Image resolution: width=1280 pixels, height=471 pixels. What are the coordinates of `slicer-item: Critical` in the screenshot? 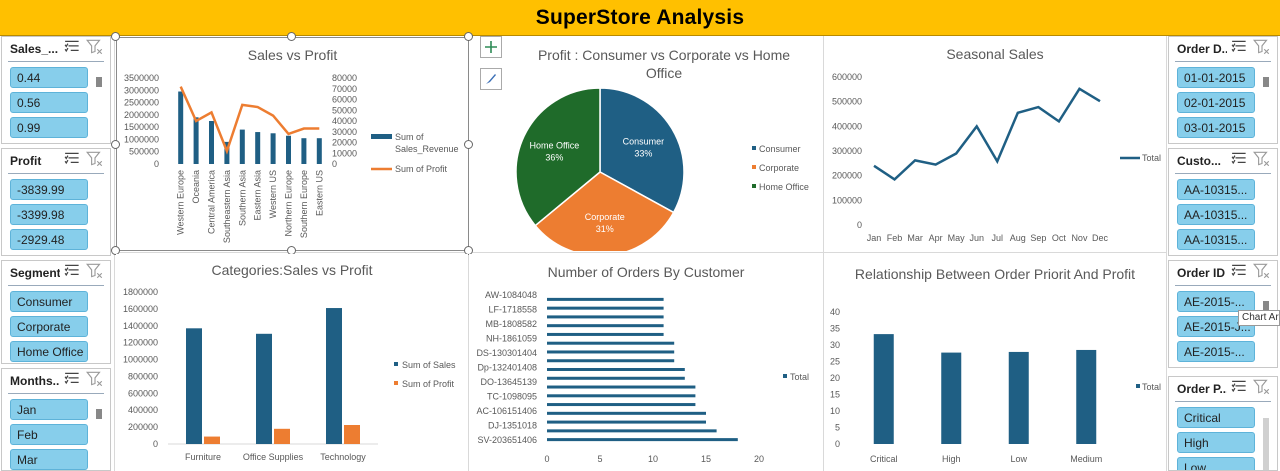 It's located at (1216, 417).